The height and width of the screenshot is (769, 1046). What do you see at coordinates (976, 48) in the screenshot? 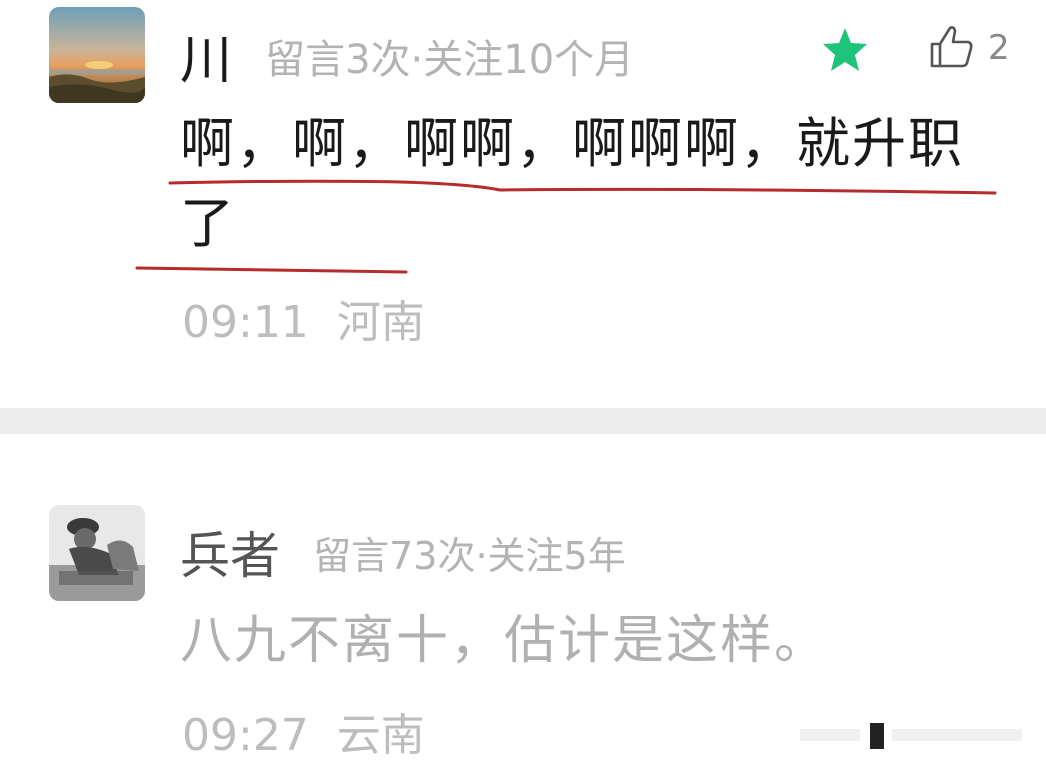
I see `like-button: 2` at bounding box center [976, 48].